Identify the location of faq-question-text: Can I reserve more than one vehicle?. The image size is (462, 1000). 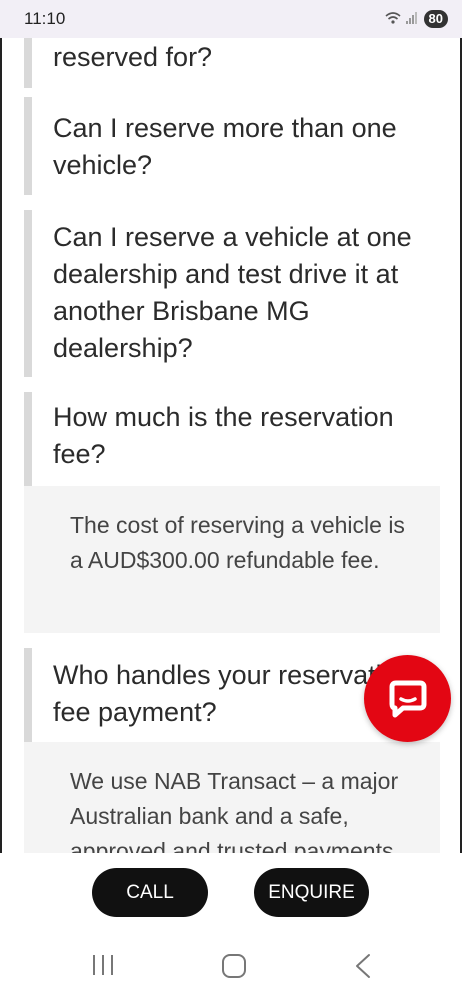
(225, 146).